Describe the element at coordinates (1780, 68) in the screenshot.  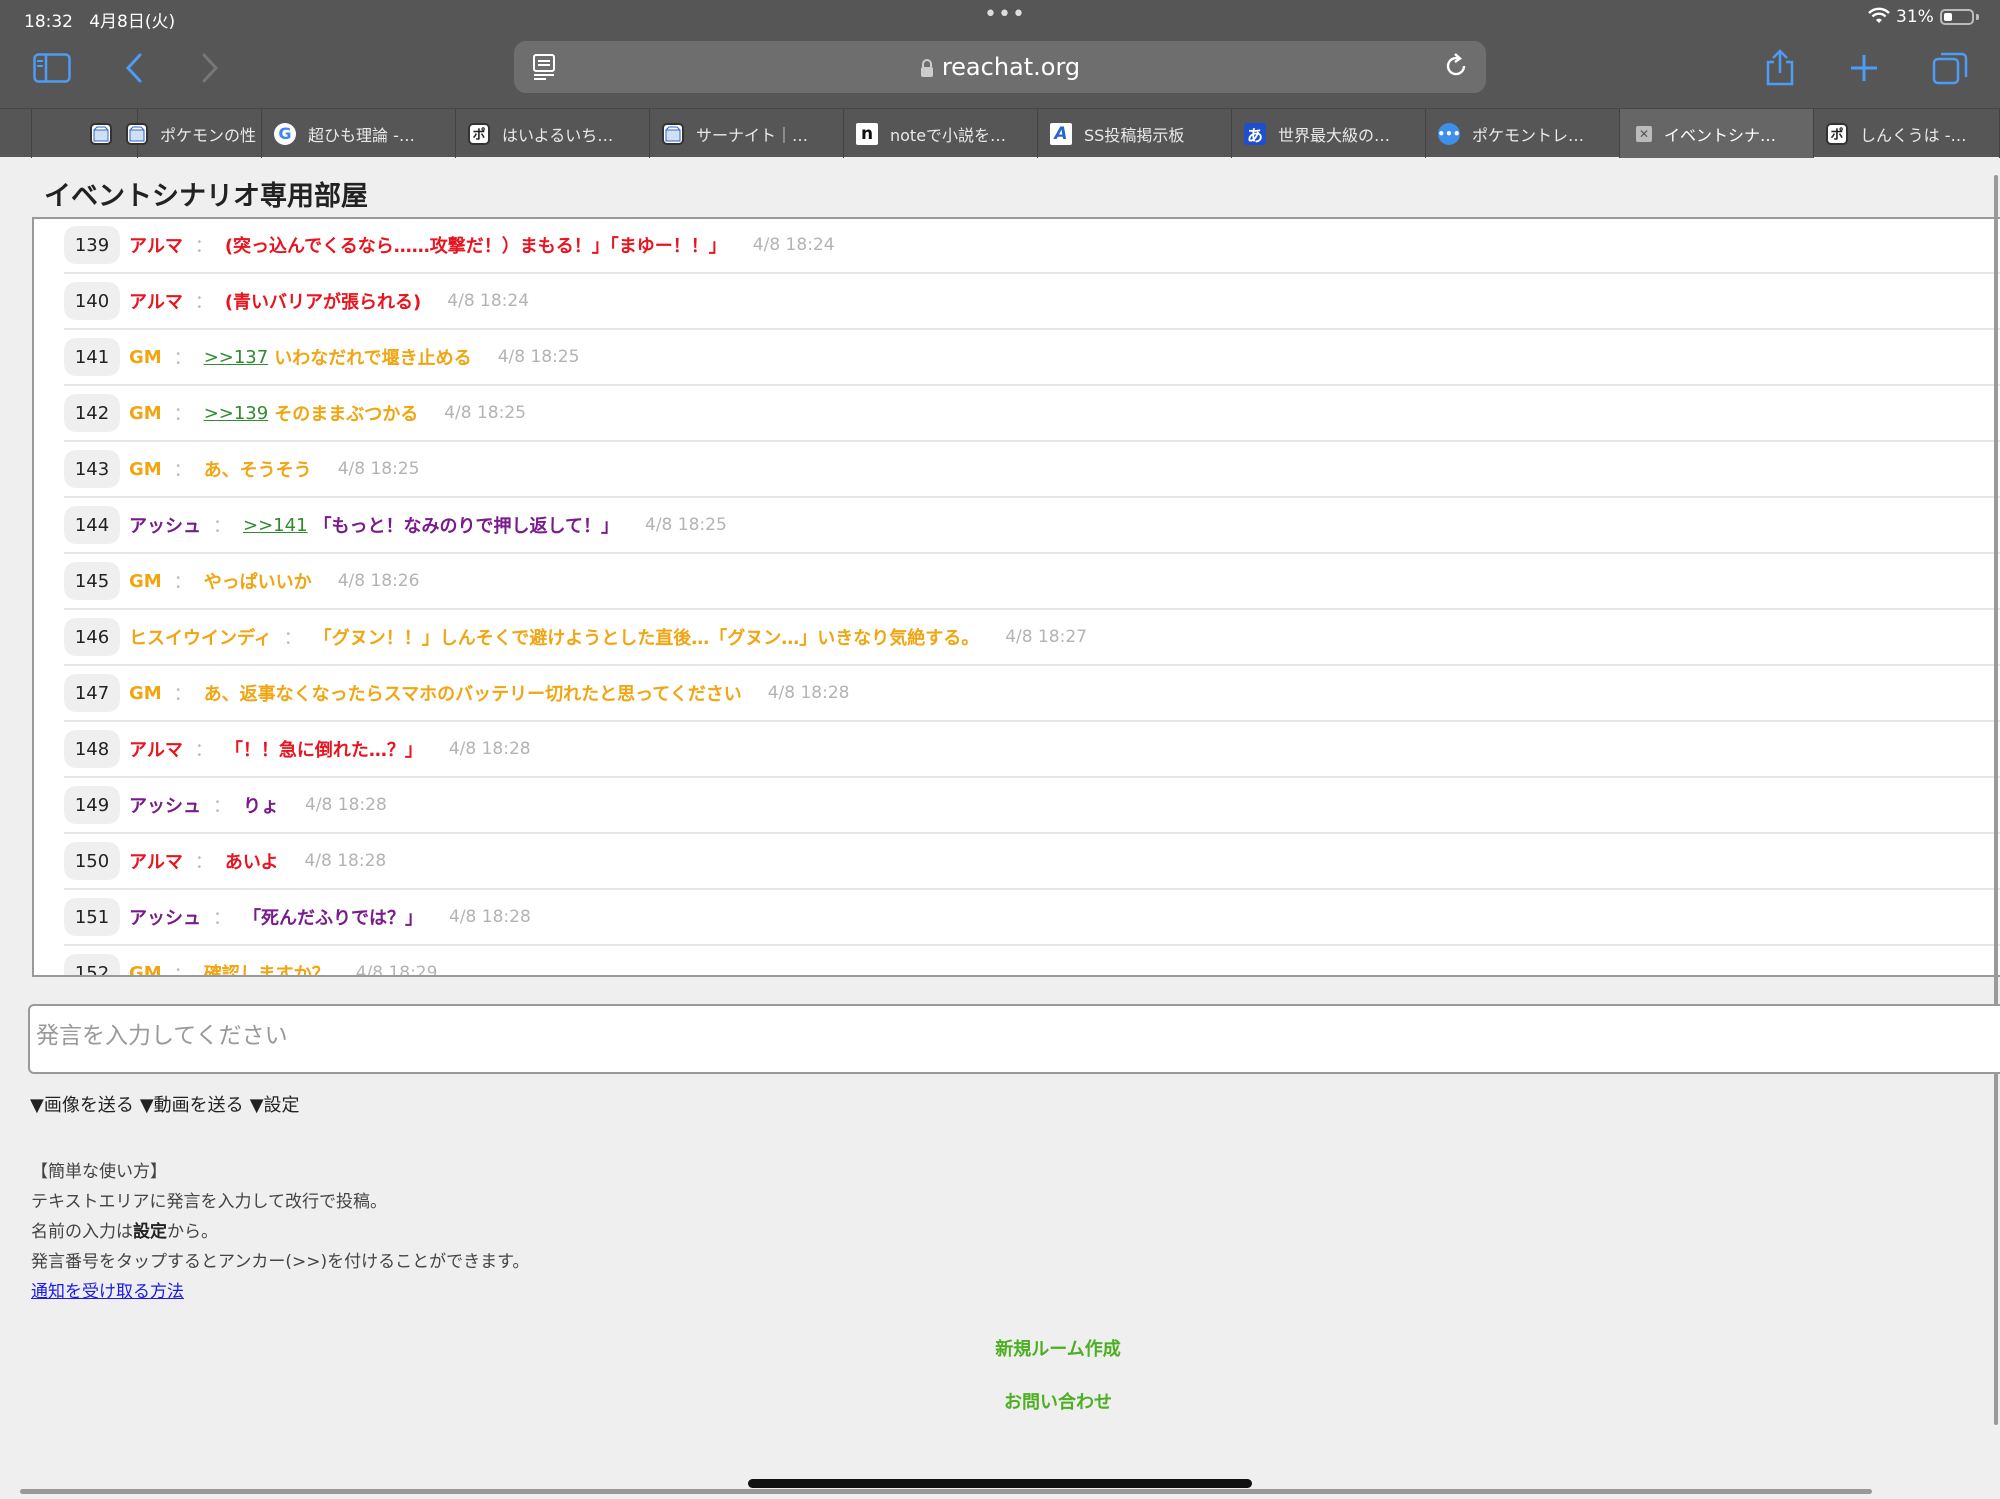
I see `share-icon` at that location.